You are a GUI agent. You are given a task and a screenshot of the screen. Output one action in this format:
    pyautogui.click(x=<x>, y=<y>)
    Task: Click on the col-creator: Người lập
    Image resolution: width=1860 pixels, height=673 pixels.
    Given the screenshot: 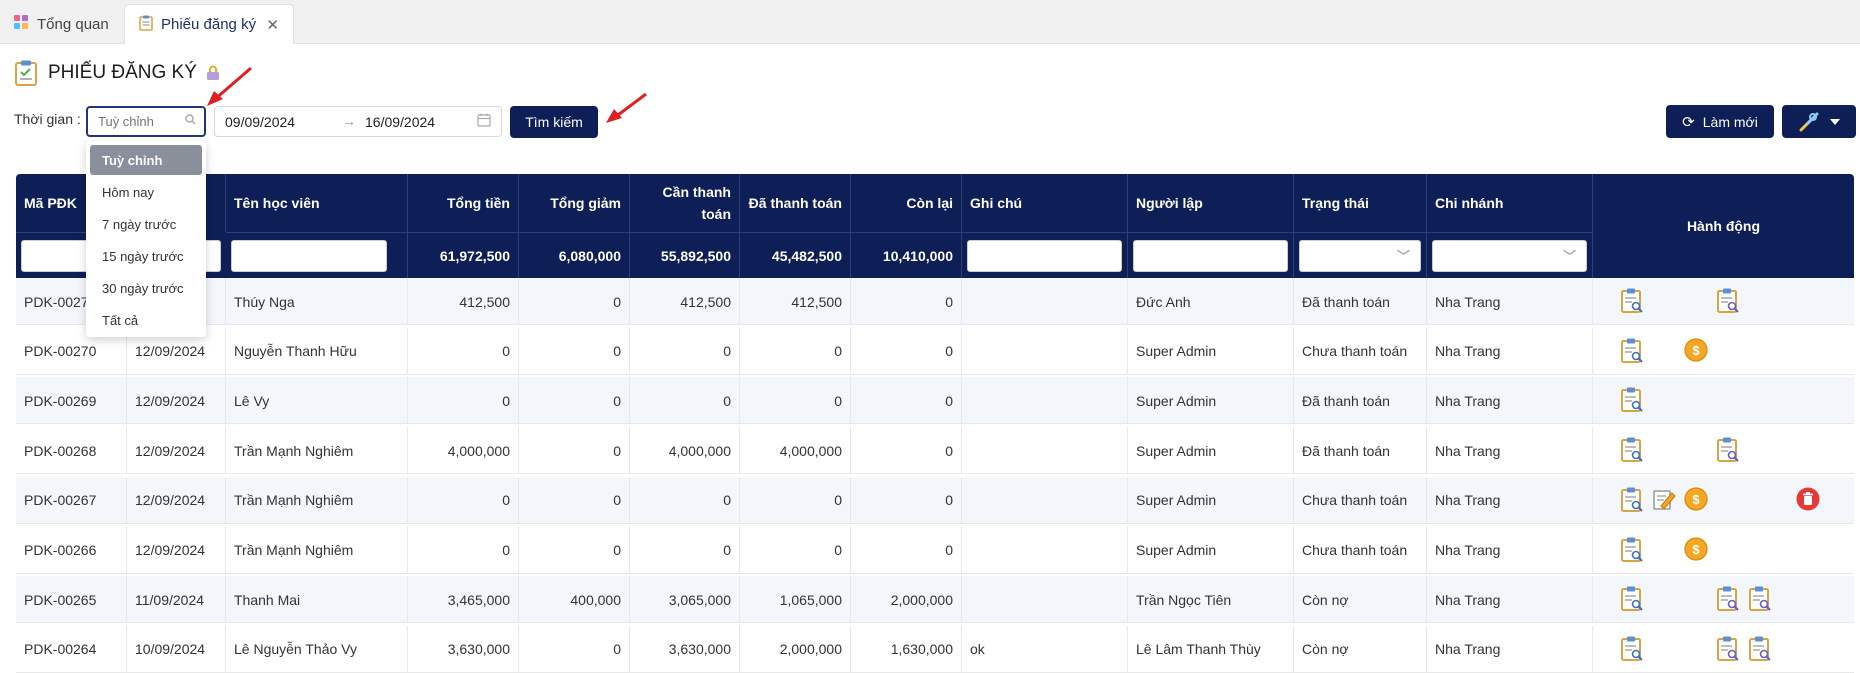 What is the action you would take?
    pyautogui.click(x=1211, y=203)
    